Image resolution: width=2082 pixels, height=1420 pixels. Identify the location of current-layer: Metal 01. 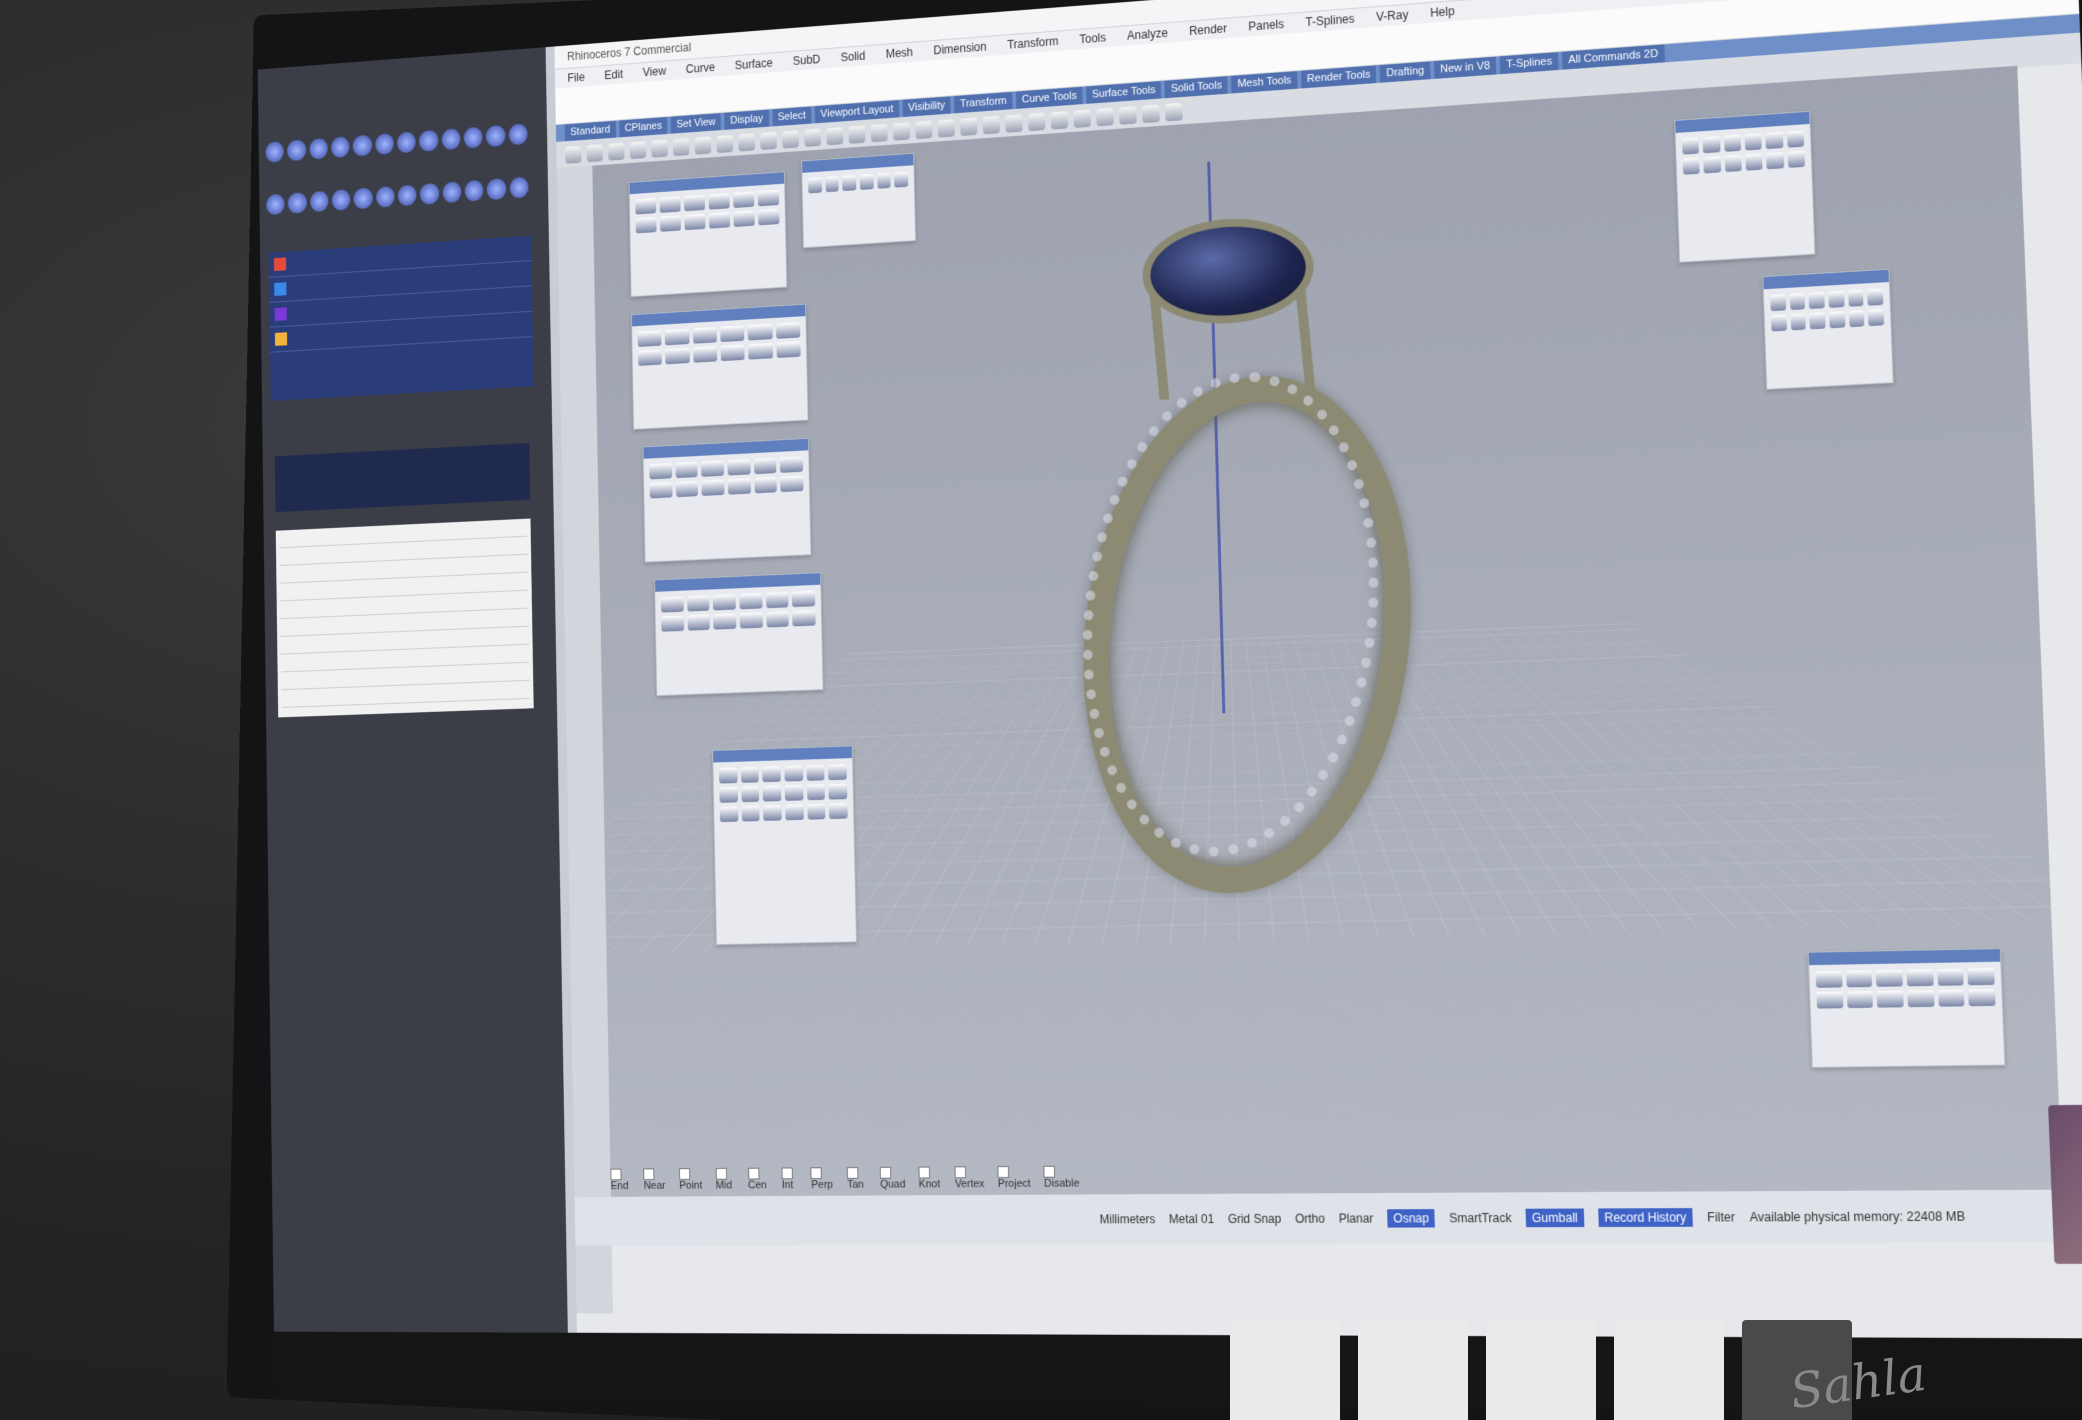
(1191, 1219).